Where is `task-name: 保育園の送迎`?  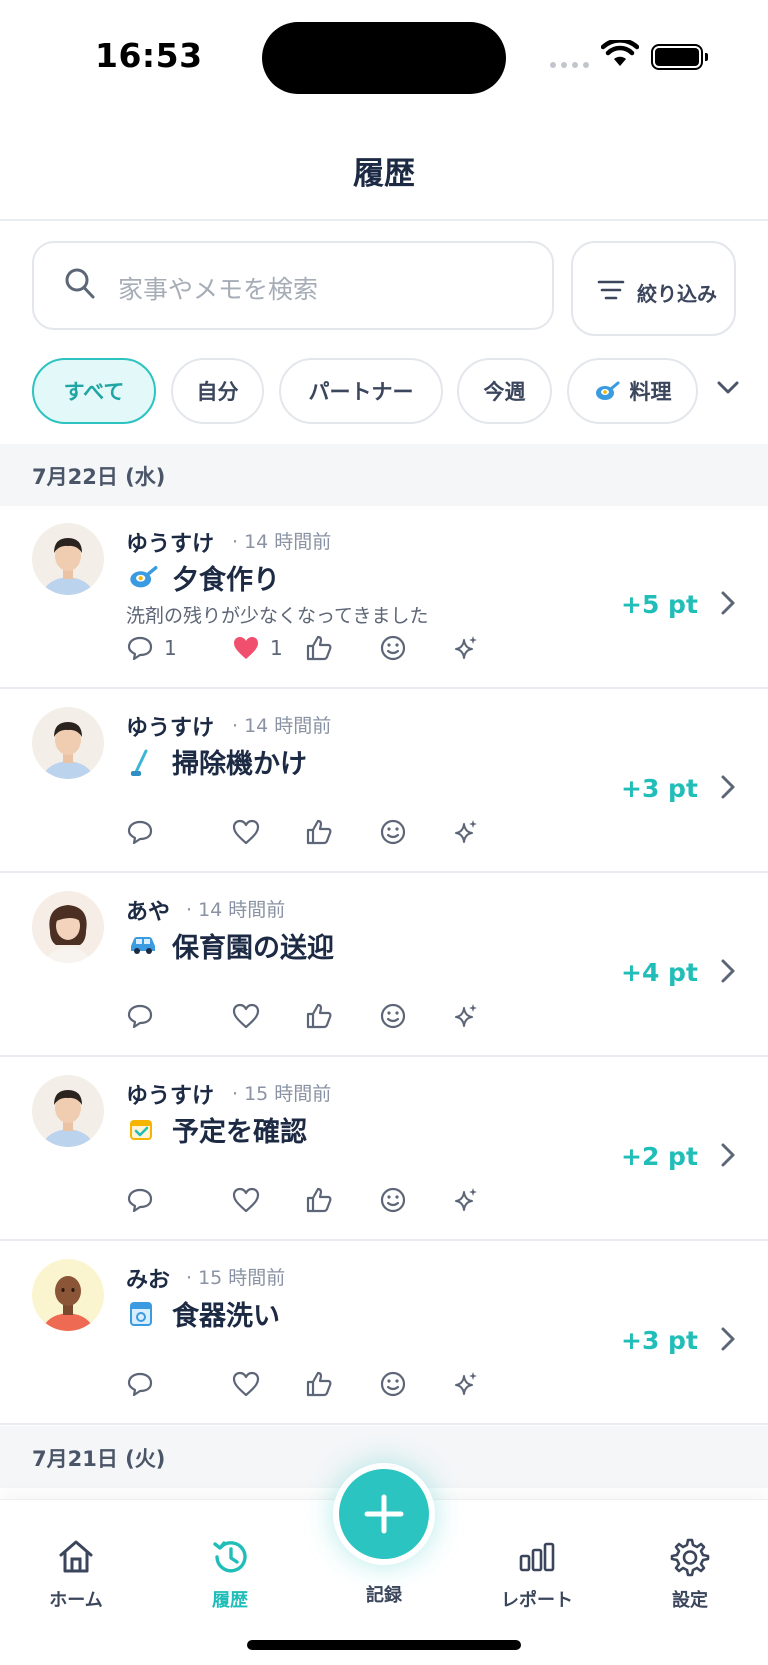
task-name: 保育園の送迎 is located at coordinates (253, 948).